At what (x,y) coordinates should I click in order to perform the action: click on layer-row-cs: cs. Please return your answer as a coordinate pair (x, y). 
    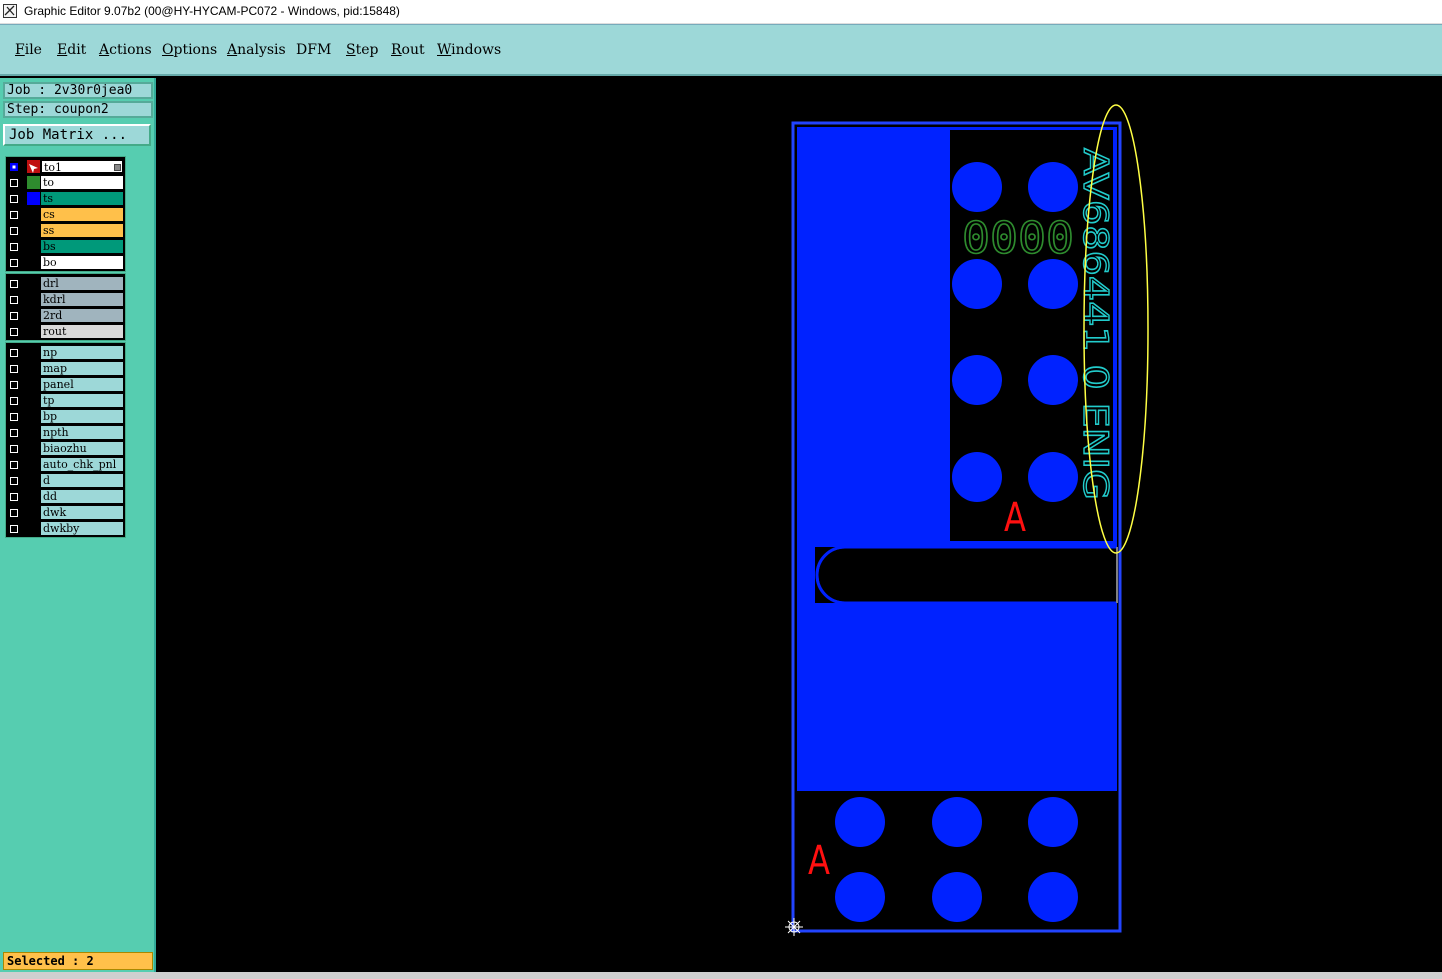
    Looking at the image, I should click on (65, 215).